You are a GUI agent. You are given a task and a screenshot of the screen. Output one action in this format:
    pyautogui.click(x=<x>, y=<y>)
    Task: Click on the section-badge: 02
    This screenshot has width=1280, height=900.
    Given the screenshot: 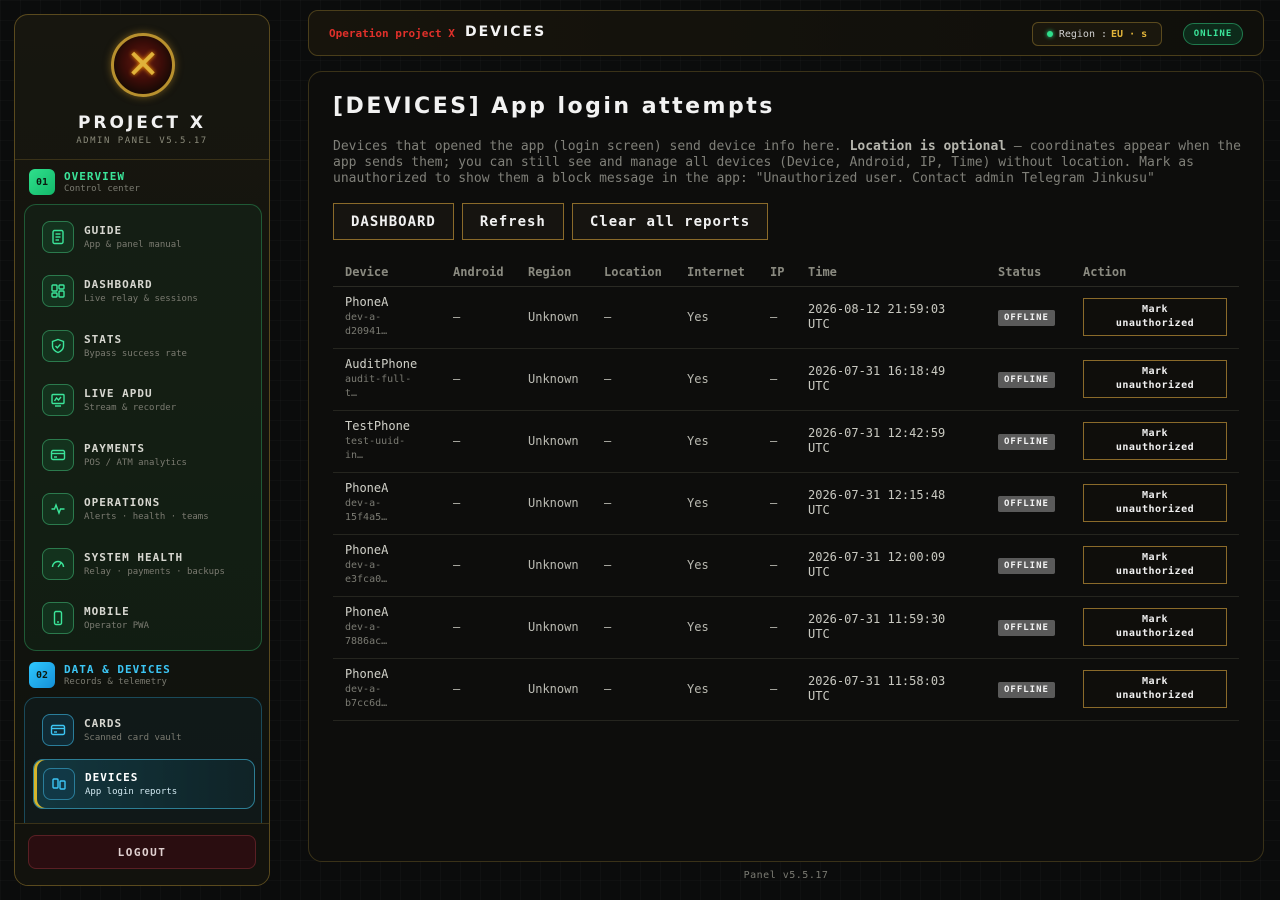 What is the action you would take?
    pyautogui.click(x=42, y=675)
    